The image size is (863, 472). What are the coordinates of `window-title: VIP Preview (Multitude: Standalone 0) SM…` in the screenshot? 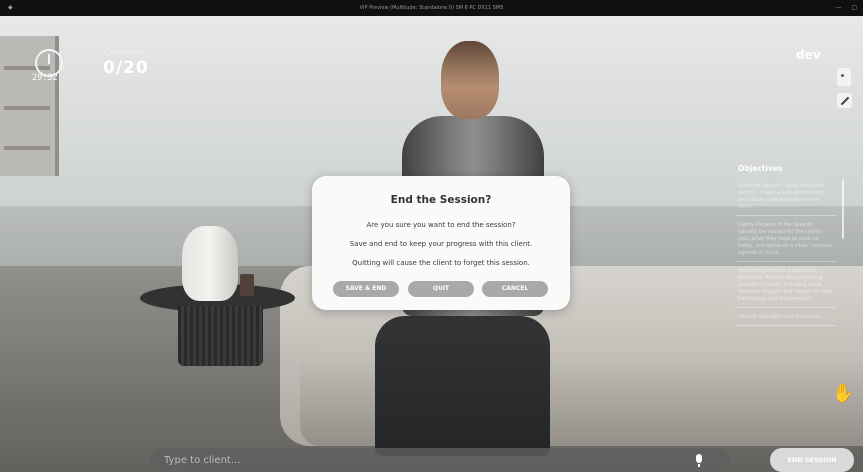 It's located at (431, 8).